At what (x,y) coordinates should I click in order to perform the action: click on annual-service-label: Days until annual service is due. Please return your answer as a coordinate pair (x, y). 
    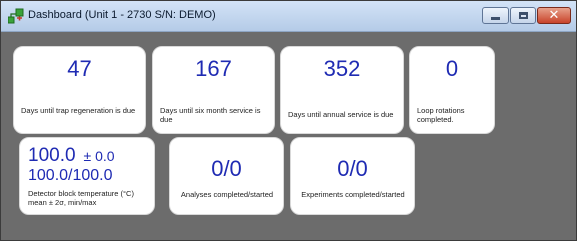
    Looking at the image, I should click on (341, 114).